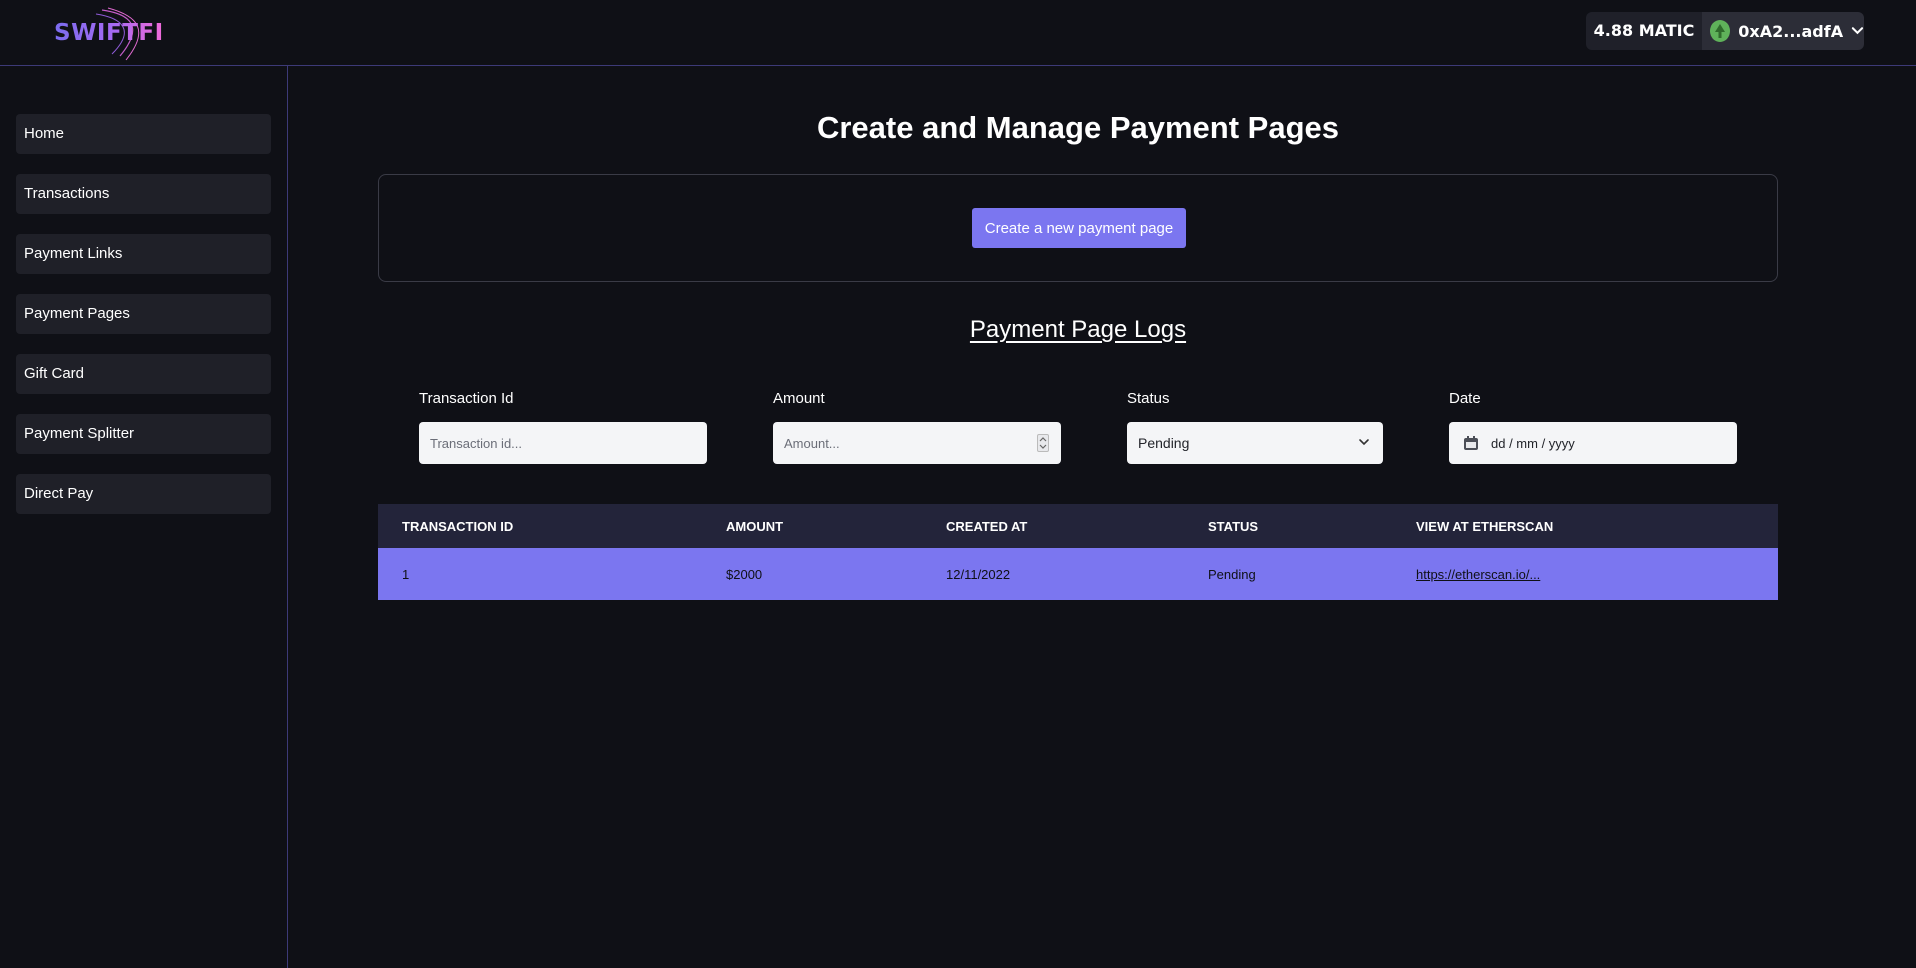 This screenshot has height=968, width=1916. I want to click on account-avatar, so click(1720, 31).